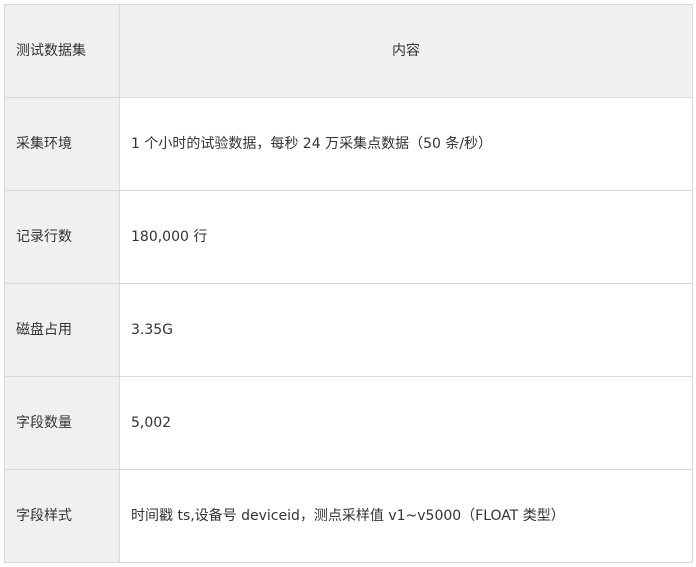  I want to click on row-label: 记录行数, so click(62, 237).